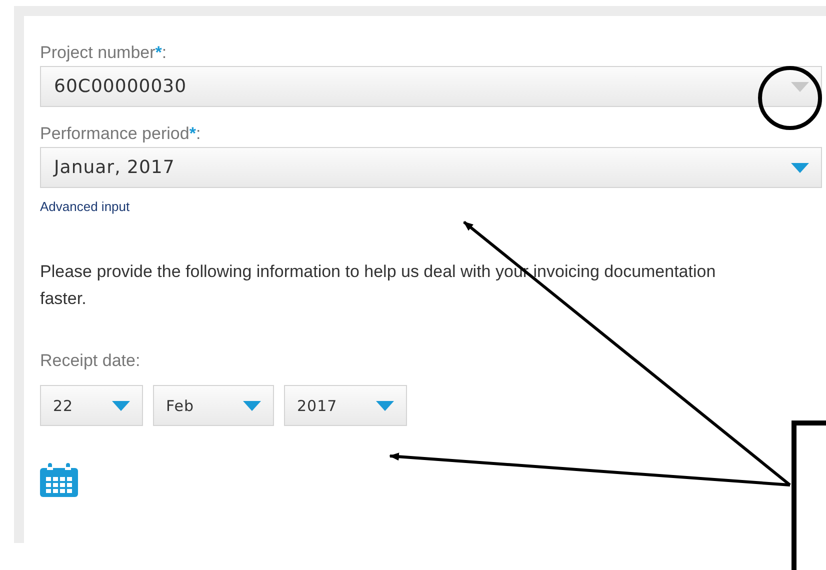  I want to click on advanced-input-link: Advanced input, so click(85, 206).